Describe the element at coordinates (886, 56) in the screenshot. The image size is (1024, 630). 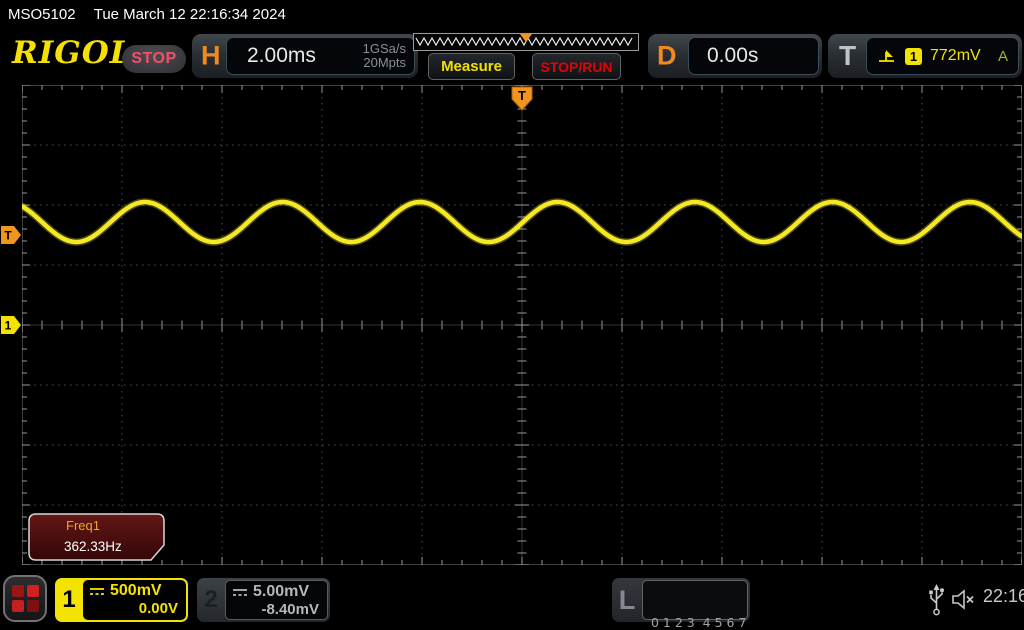
I see `trigger-edge-icon` at that location.